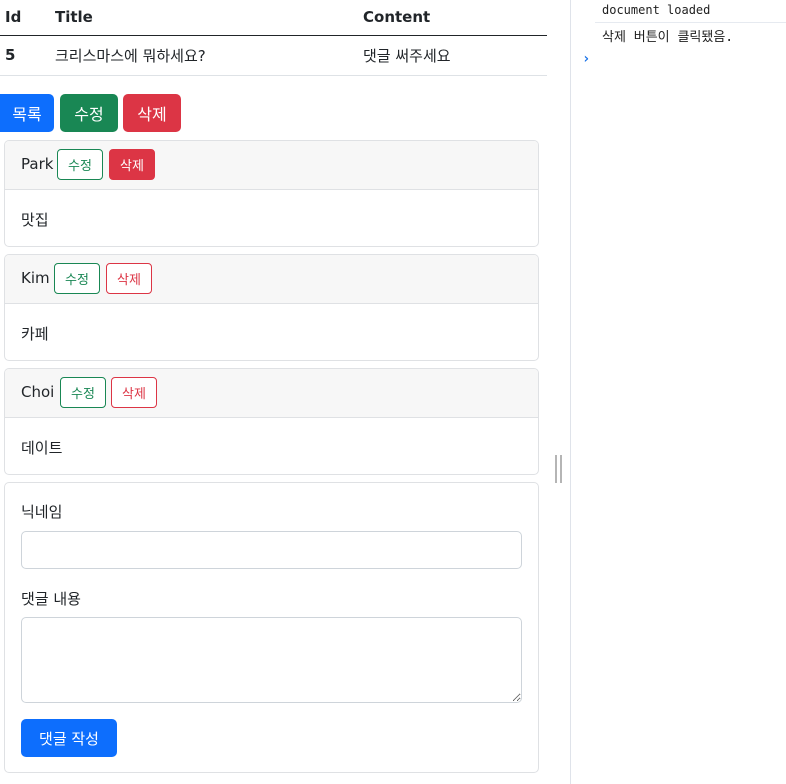 The height and width of the screenshot is (784, 786). I want to click on comment-header: Choi 수정 삭제, so click(271, 393).